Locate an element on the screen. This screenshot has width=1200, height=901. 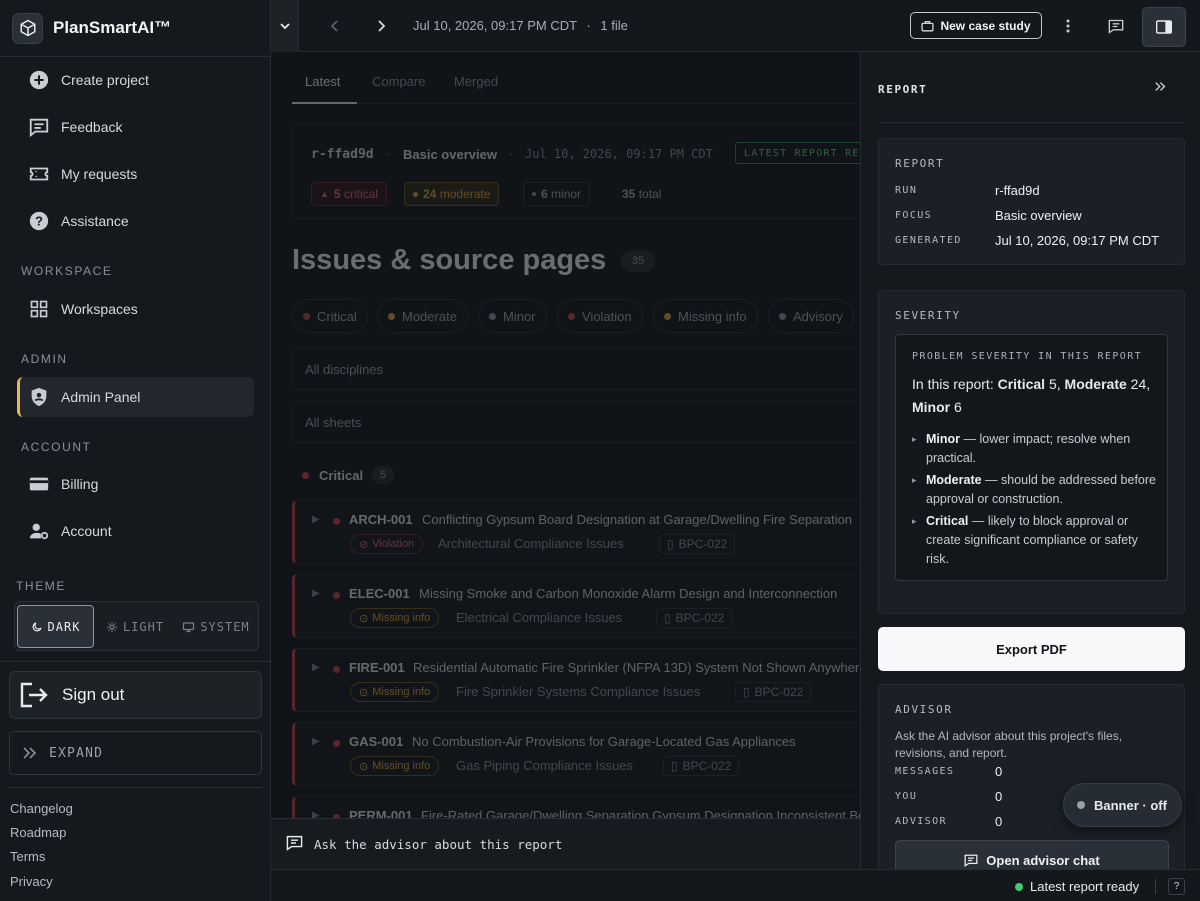
chat-toggle-button is located at coordinates (1116, 26).